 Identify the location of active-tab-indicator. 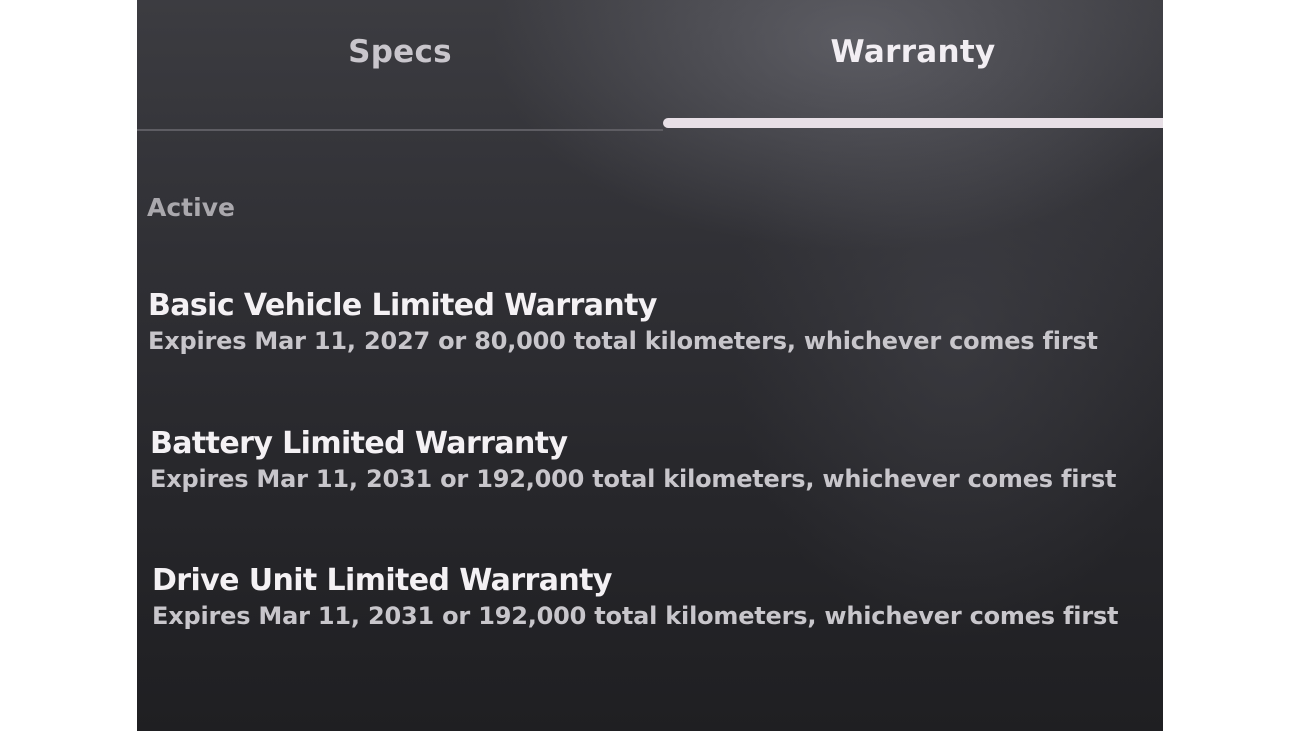
(913, 123).